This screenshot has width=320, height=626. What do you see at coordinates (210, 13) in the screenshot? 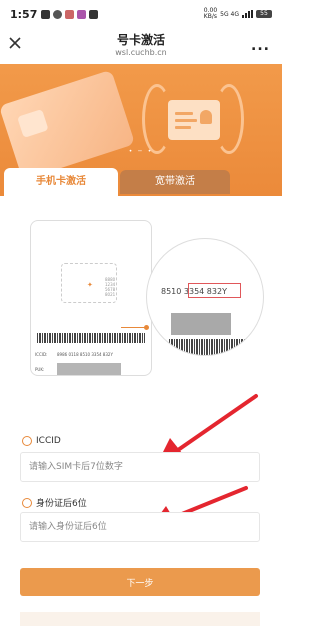
I see `net-speed: 0.00 KB/s` at bounding box center [210, 13].